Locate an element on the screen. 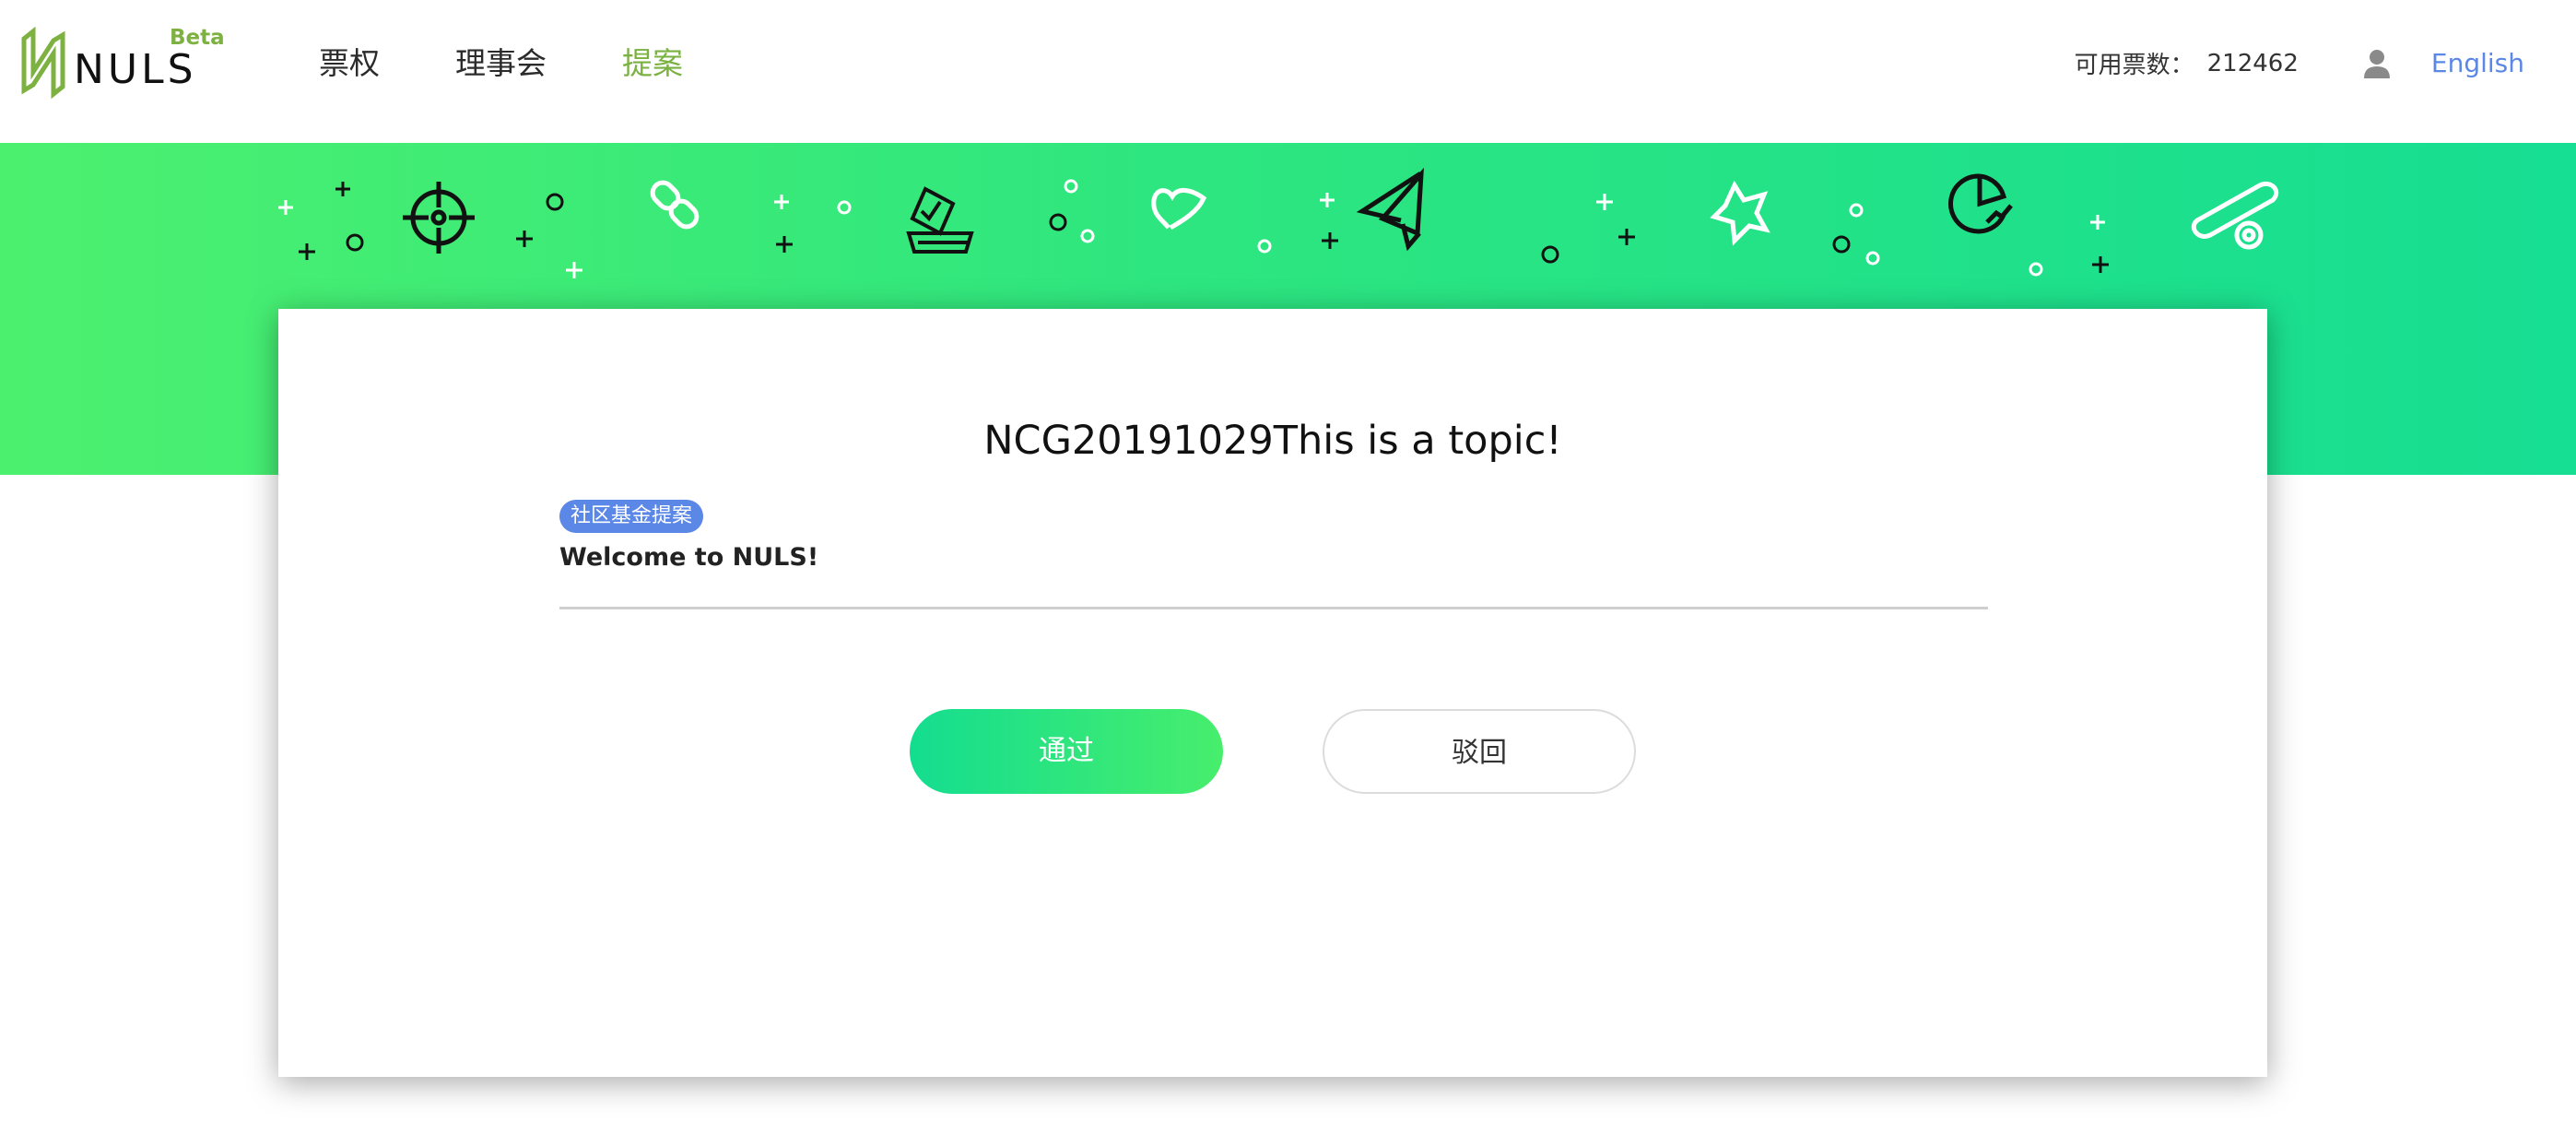 The width and height of the screenshot is (2576, 1135). proposal-description: Welcome to NULS! is located at coordinates (689, 557).